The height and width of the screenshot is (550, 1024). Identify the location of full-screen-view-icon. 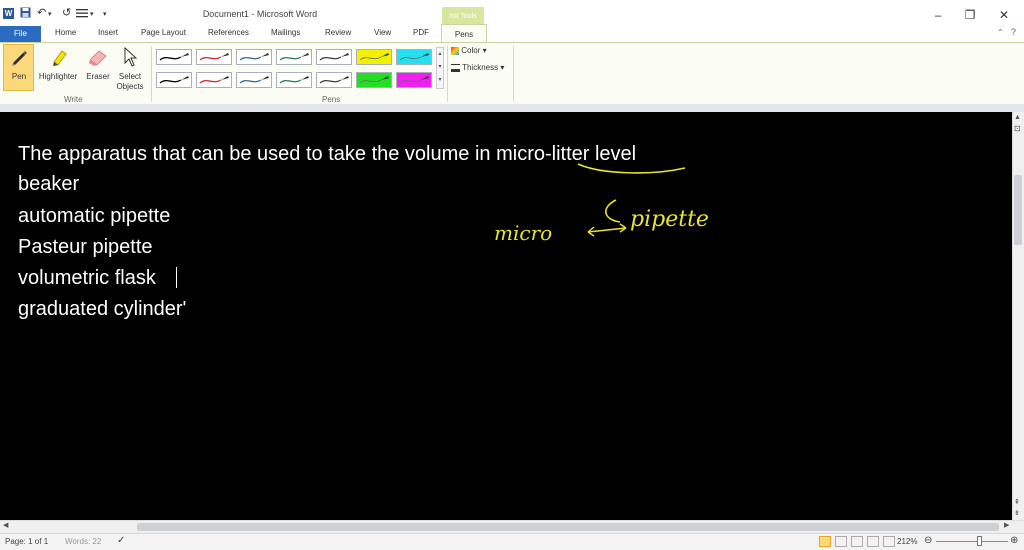
(841, 541).